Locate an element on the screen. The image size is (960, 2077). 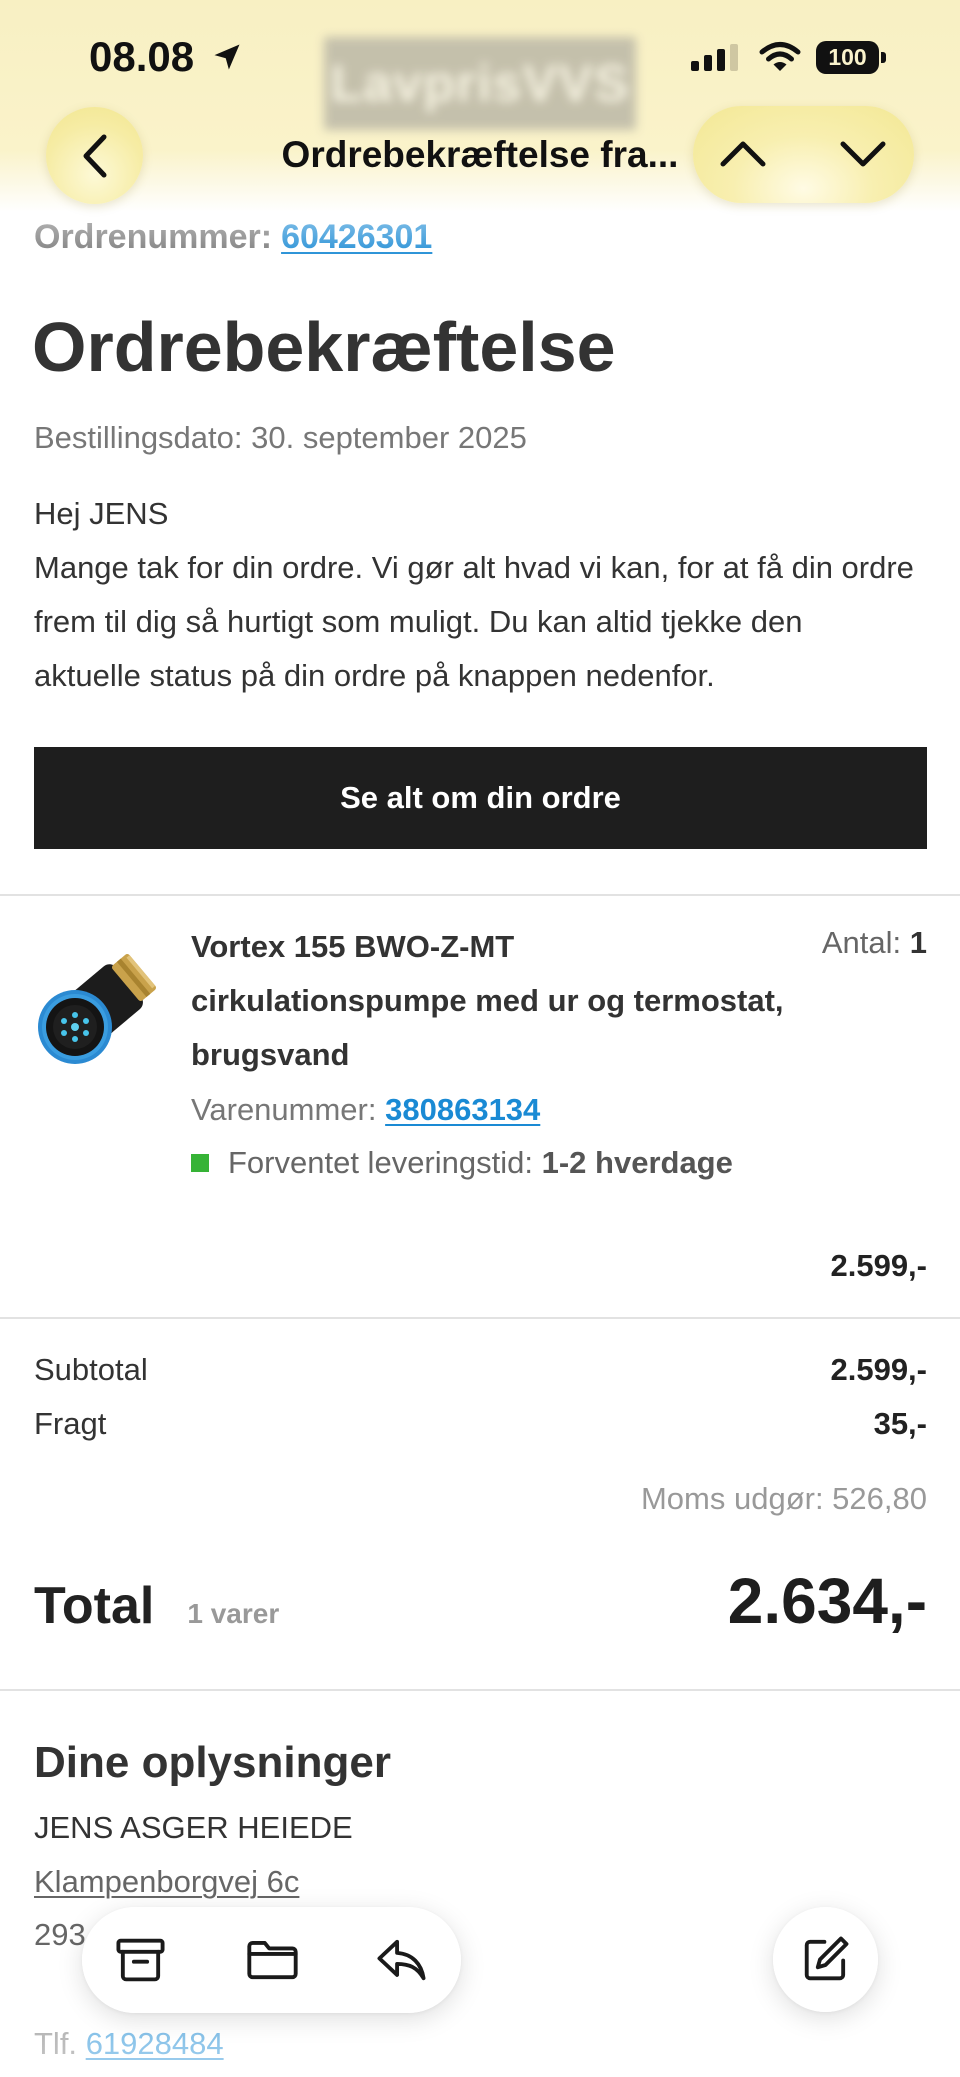
delivery-time: 1-2 hverdage is located at coordinates (637, 1162).